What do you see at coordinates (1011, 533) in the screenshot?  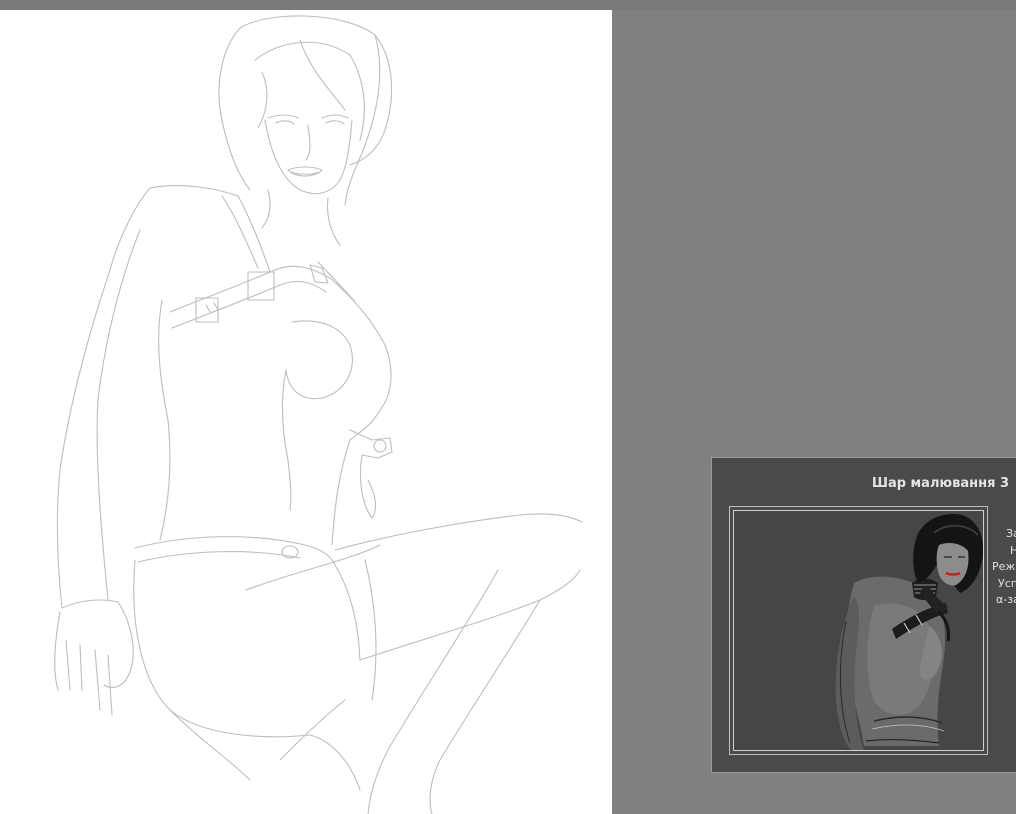 I see `property-opacity: За` at bounding box center [1011, 533].